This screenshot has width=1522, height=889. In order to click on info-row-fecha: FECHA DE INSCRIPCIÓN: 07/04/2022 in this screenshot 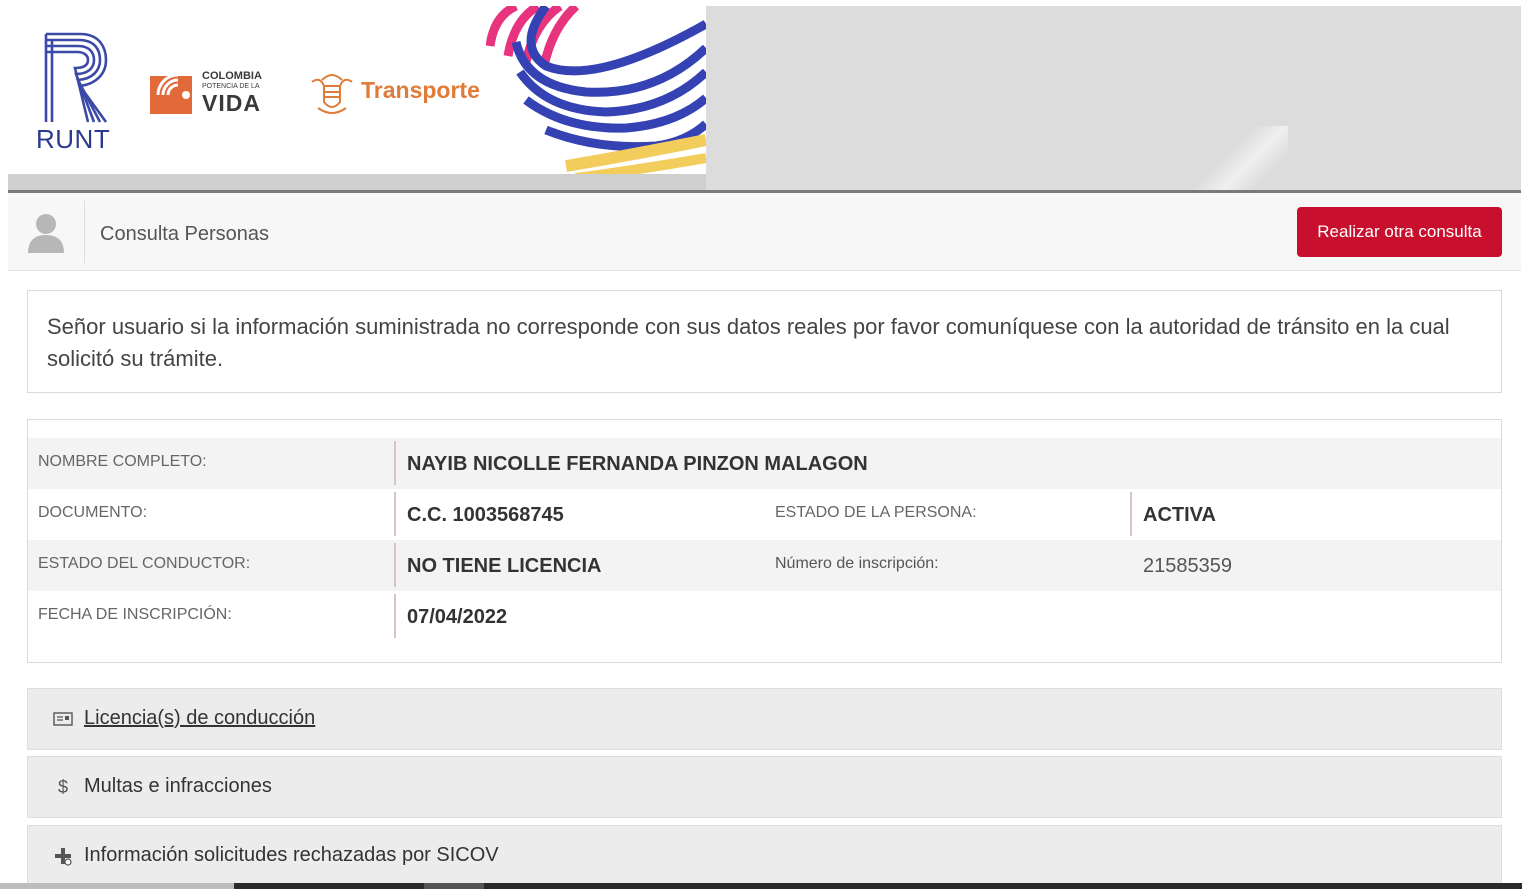, I will do `click(764, 616)`.